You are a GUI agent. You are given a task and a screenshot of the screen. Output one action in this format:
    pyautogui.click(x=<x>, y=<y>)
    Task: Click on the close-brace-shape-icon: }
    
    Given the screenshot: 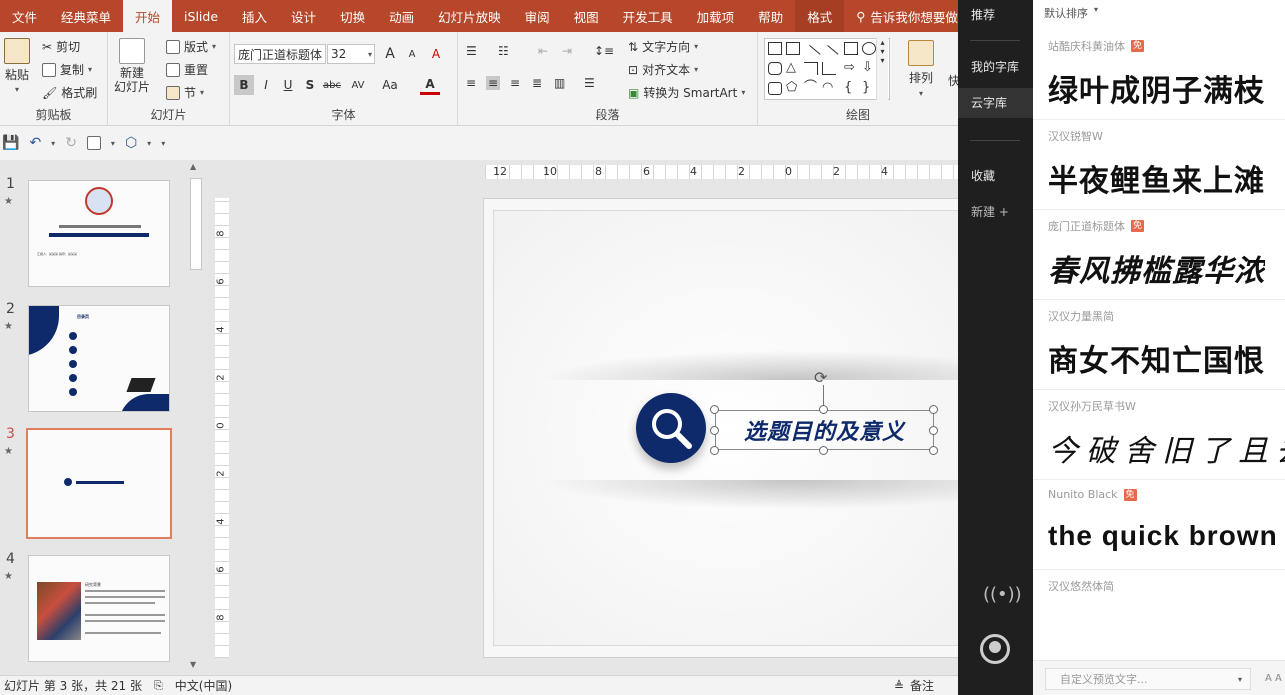 What is the action you would take?
    pyautogui.click(x=869, y=88)
    